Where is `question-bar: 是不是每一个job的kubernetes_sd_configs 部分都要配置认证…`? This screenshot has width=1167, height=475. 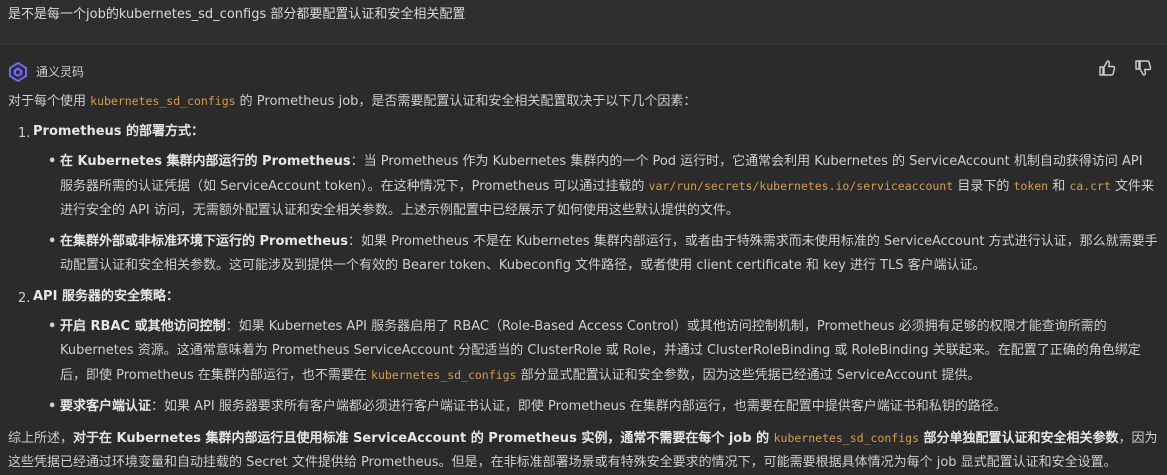 question-bar: 是不是每一个job的kubernetes_sd_configs 部分都要配置认证… is located at coordinates (583, 22).